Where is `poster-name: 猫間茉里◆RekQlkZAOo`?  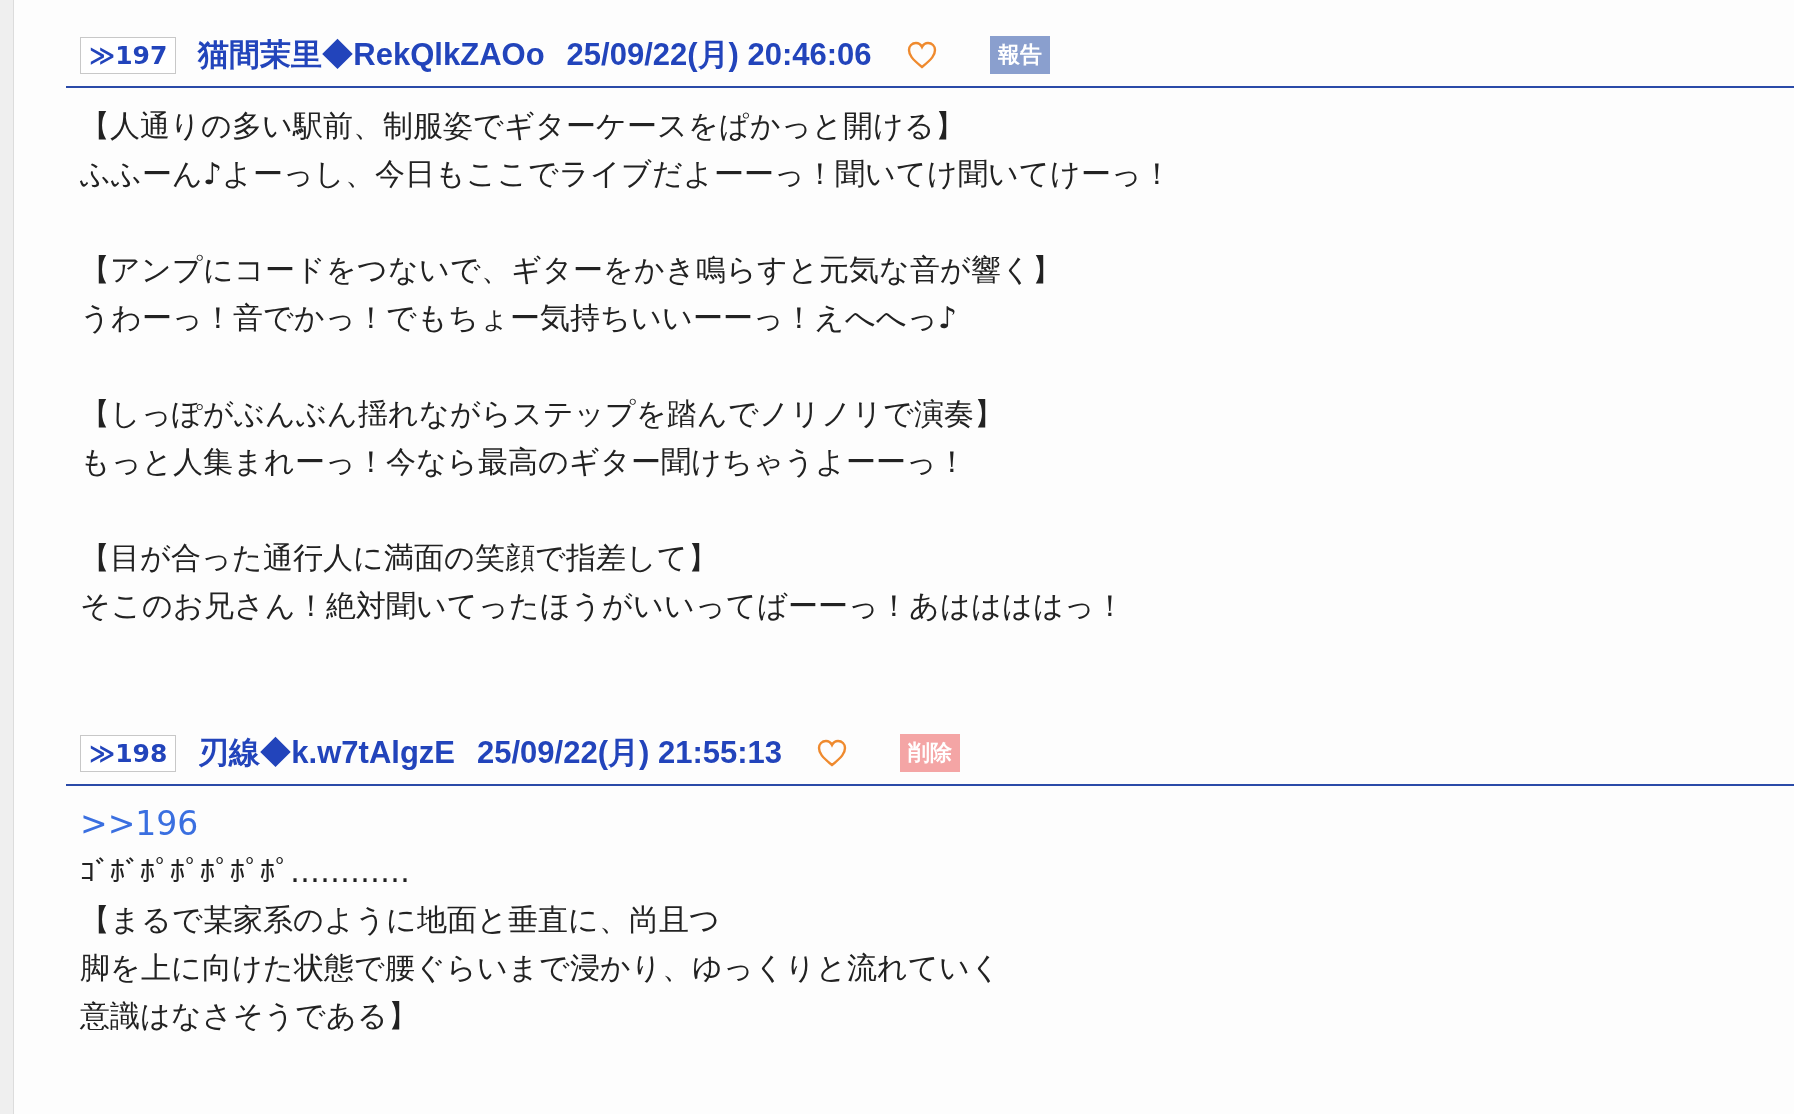 poster-name: 猫間茉里◆RekQlkZAOo is located at coordinates (371, 55).